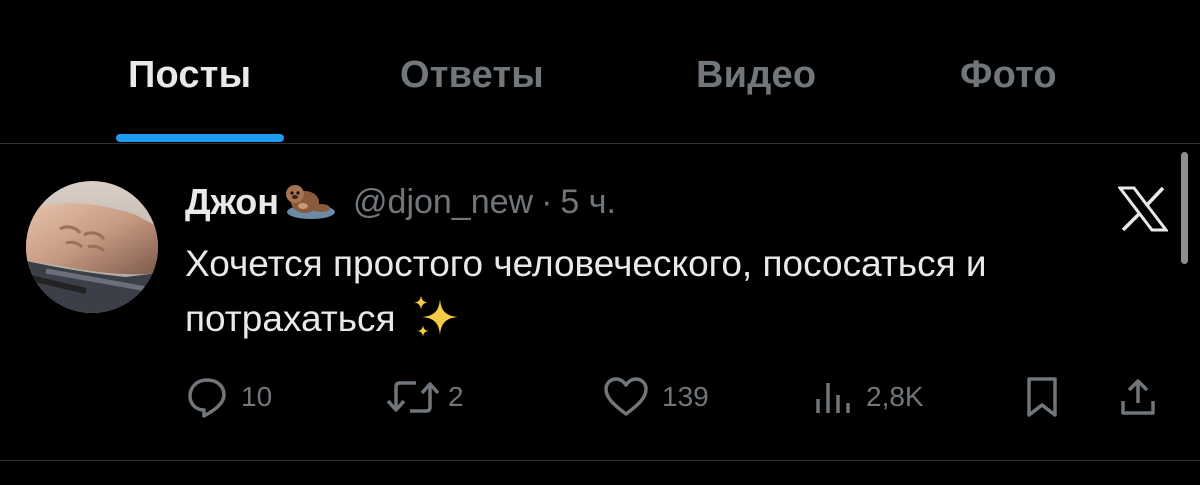  Describe the element at coordinates (200, 138) in the screenshot. I see `active-tab-indicator` at that location.